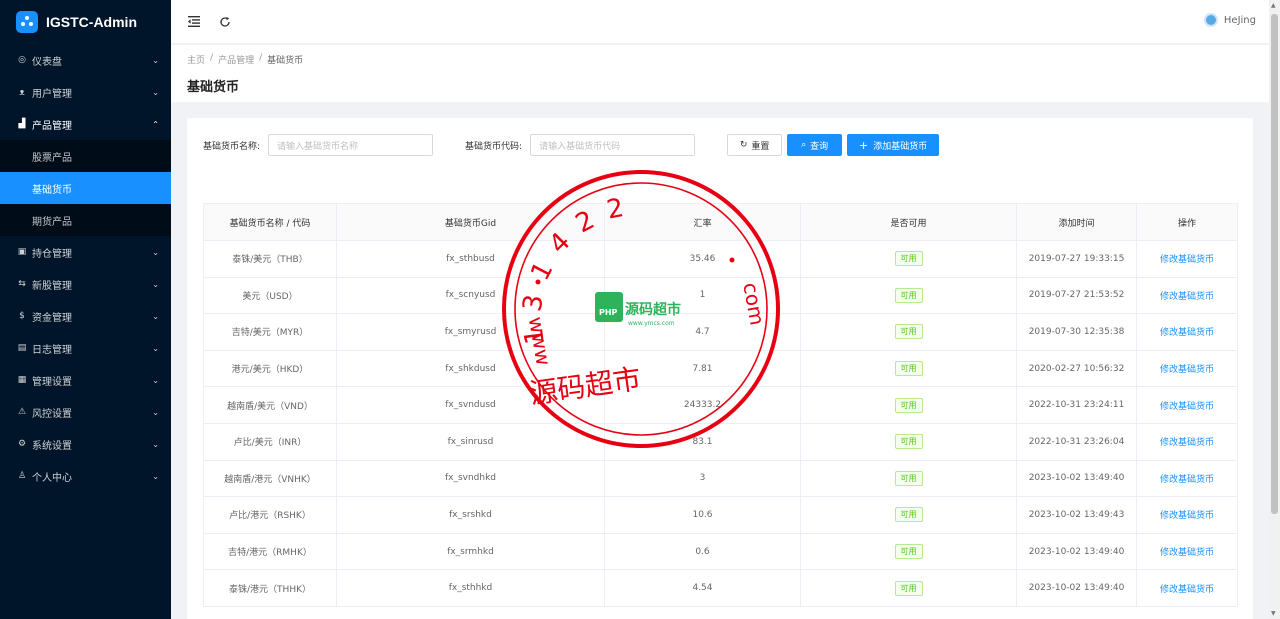  Describe the element at coordinates (702, 259) in the screenshot. I see `cell-rate: 35.46` at that location.